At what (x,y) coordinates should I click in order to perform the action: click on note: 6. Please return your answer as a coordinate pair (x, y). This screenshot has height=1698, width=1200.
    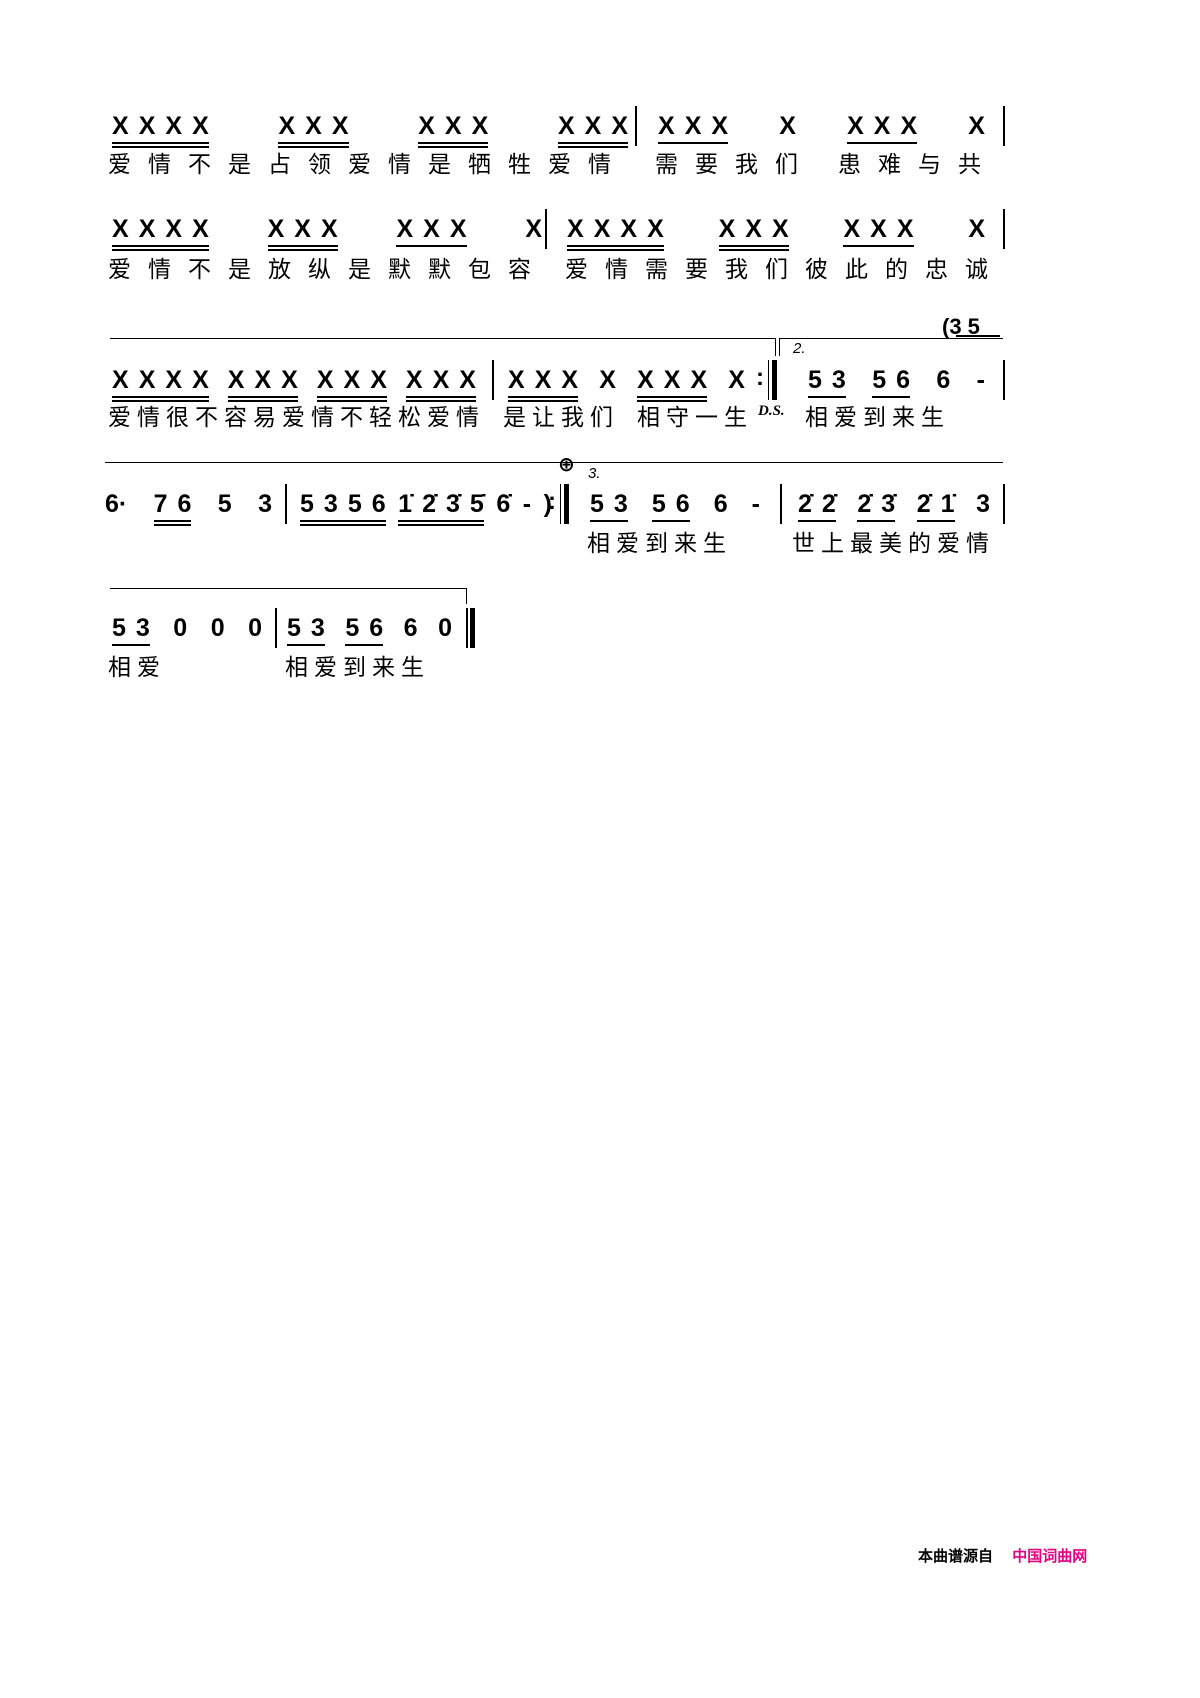
    Looking at the image, I should click on (378, 504).